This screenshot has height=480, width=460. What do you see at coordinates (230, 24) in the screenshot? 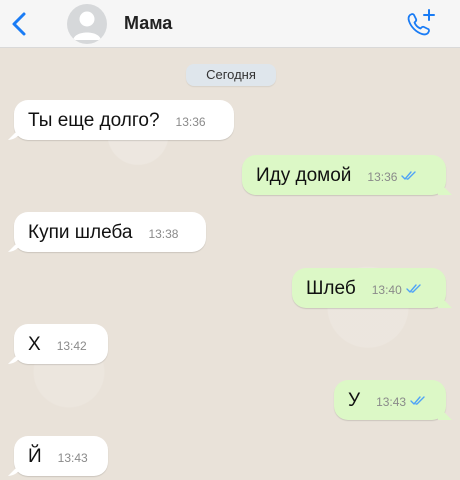
I see `chat-header: Мама` at bounding box center [230, 24].